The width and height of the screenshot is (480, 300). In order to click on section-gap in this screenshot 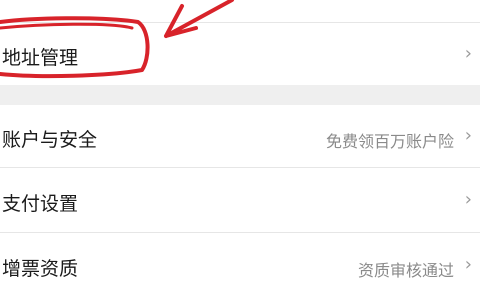, I will do `click(240, 95)`.